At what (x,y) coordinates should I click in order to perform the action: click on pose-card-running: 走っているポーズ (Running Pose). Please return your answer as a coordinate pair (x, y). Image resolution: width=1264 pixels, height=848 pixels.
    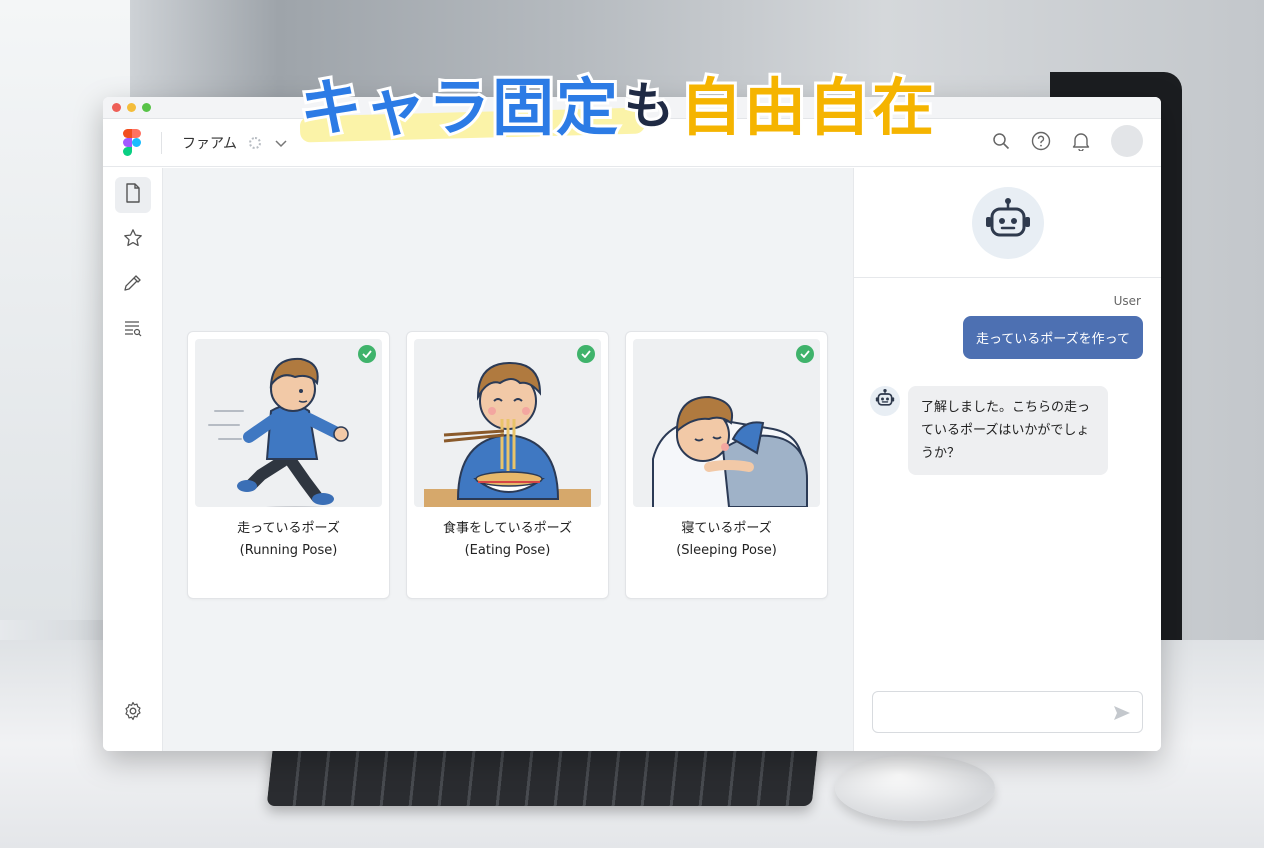
    Looking at the image, I should click on (288, 465).